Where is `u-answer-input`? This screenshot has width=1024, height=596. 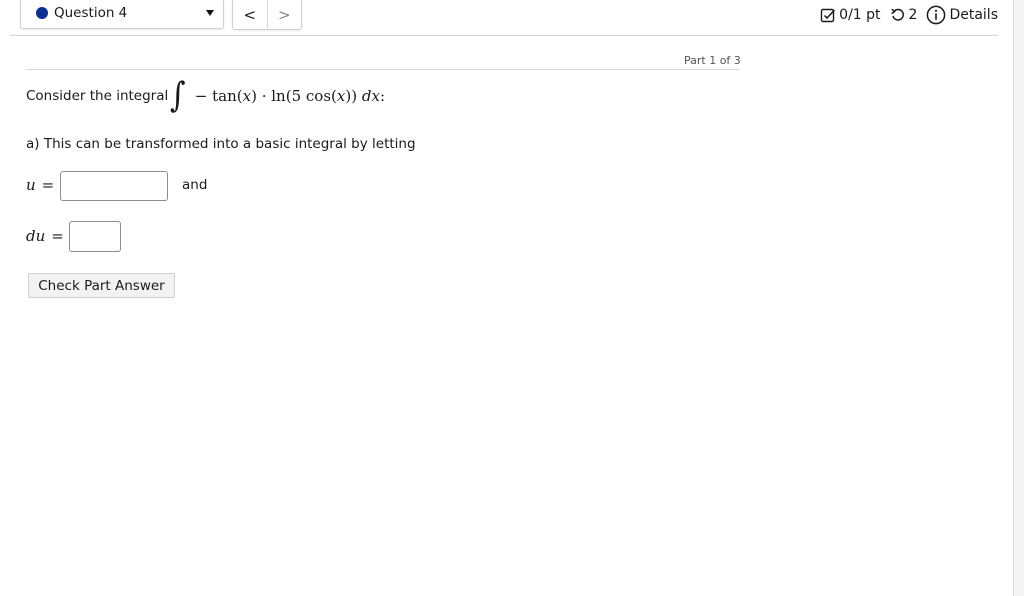
u-answer-input is located at coordinates (114, 186).